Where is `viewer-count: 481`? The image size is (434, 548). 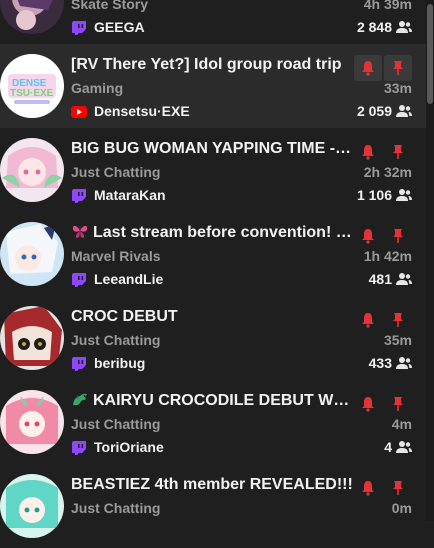 viewer-count: 481 is located at coordinates (380, 279).